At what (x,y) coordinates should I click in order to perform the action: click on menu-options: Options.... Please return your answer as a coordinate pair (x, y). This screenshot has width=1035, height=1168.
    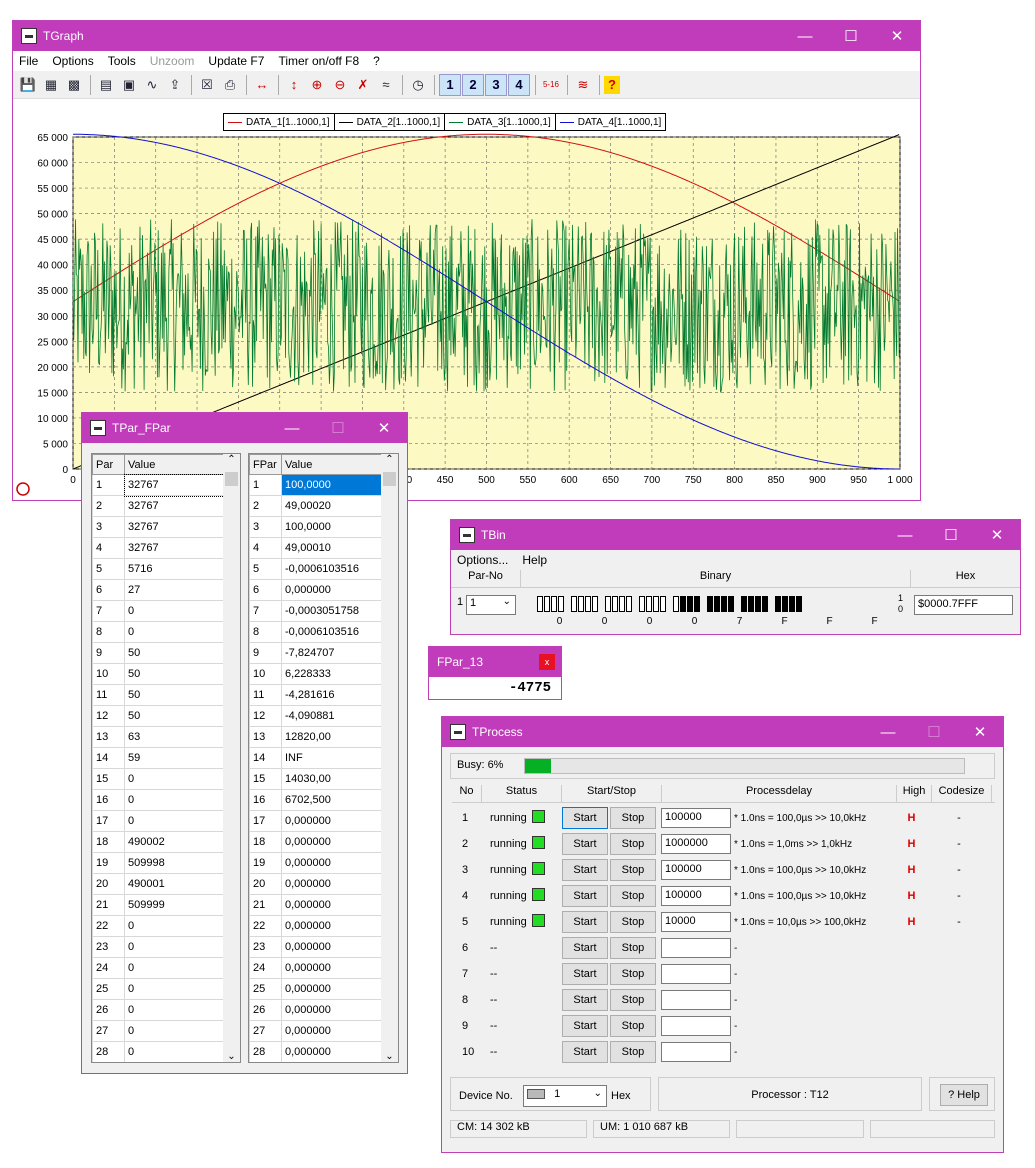
    Looking at the image, I should click on (482, 560).